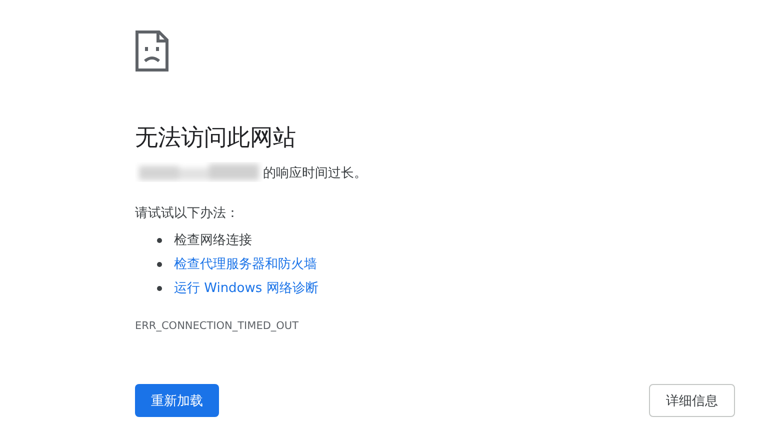  Describe the element at coordinates (216, 138) in the screenshot. I see `error-title: 无法访问此网站` at that location.